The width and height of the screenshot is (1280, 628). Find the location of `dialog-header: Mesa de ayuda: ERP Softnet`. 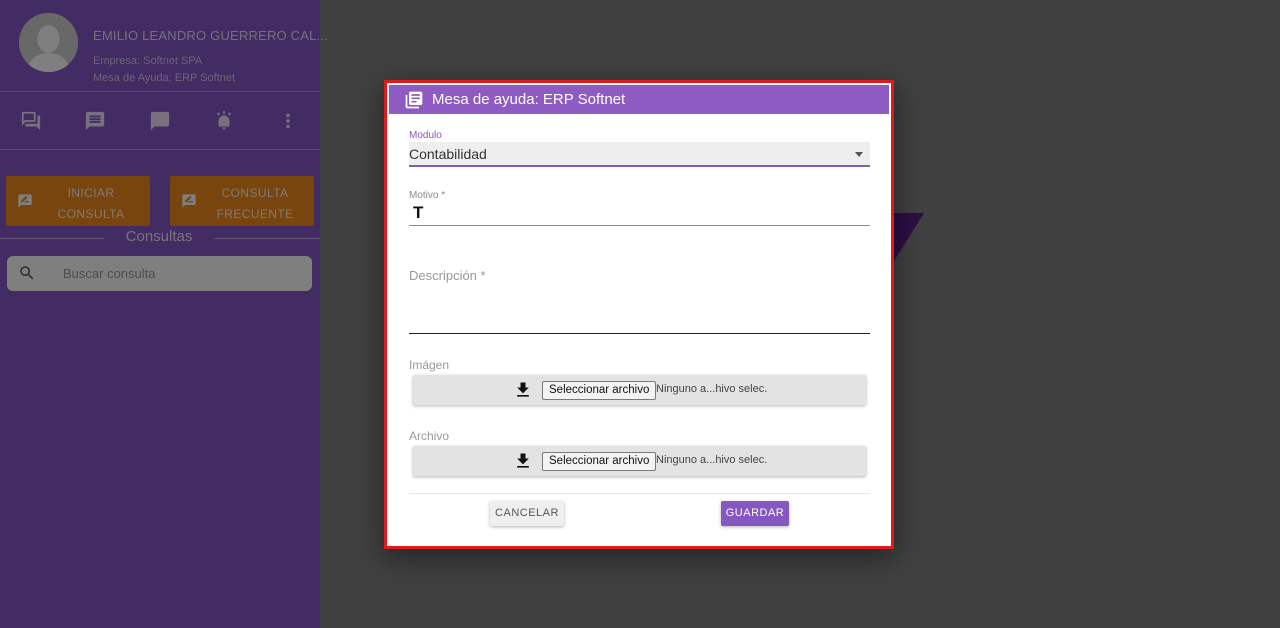

dialog-header: Mesa de ayuda: ERP Softnet is located at coordinates (639, 99).